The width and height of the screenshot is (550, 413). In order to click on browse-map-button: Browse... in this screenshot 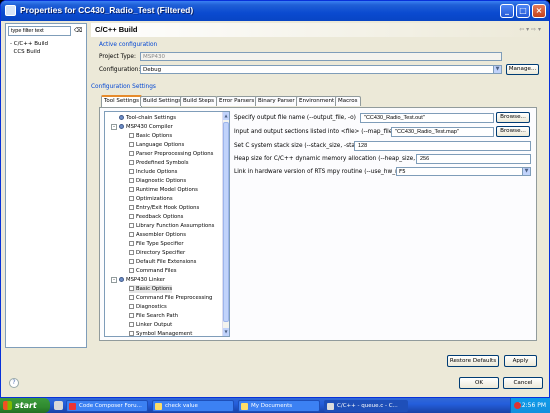, I will do `click(513, 131)`.